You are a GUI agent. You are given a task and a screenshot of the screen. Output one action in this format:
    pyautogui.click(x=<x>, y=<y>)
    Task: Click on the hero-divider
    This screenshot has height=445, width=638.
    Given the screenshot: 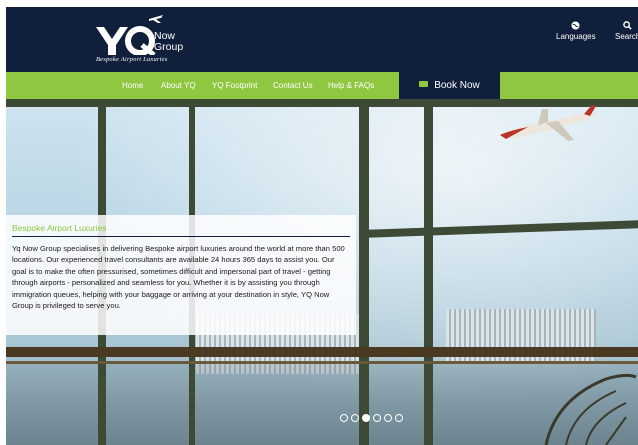 What is the action you would take?
    pyautogui.click(x=181, y=236)
    